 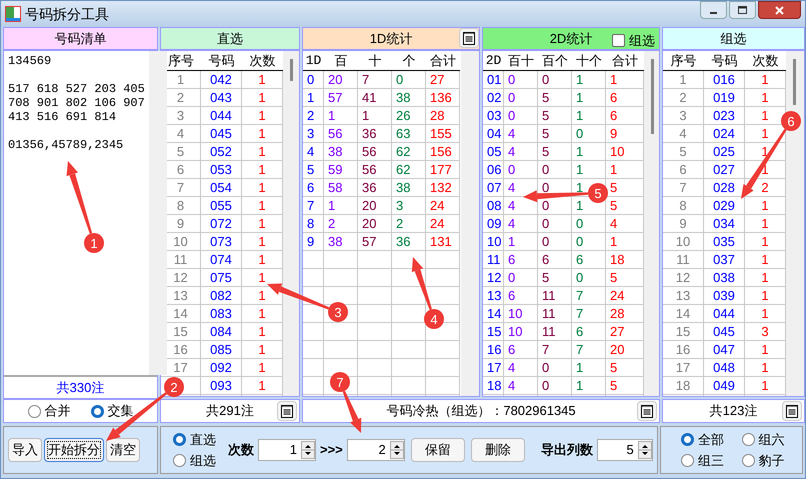 I want to click on column-header: 次数, so click(x=263, y=61).